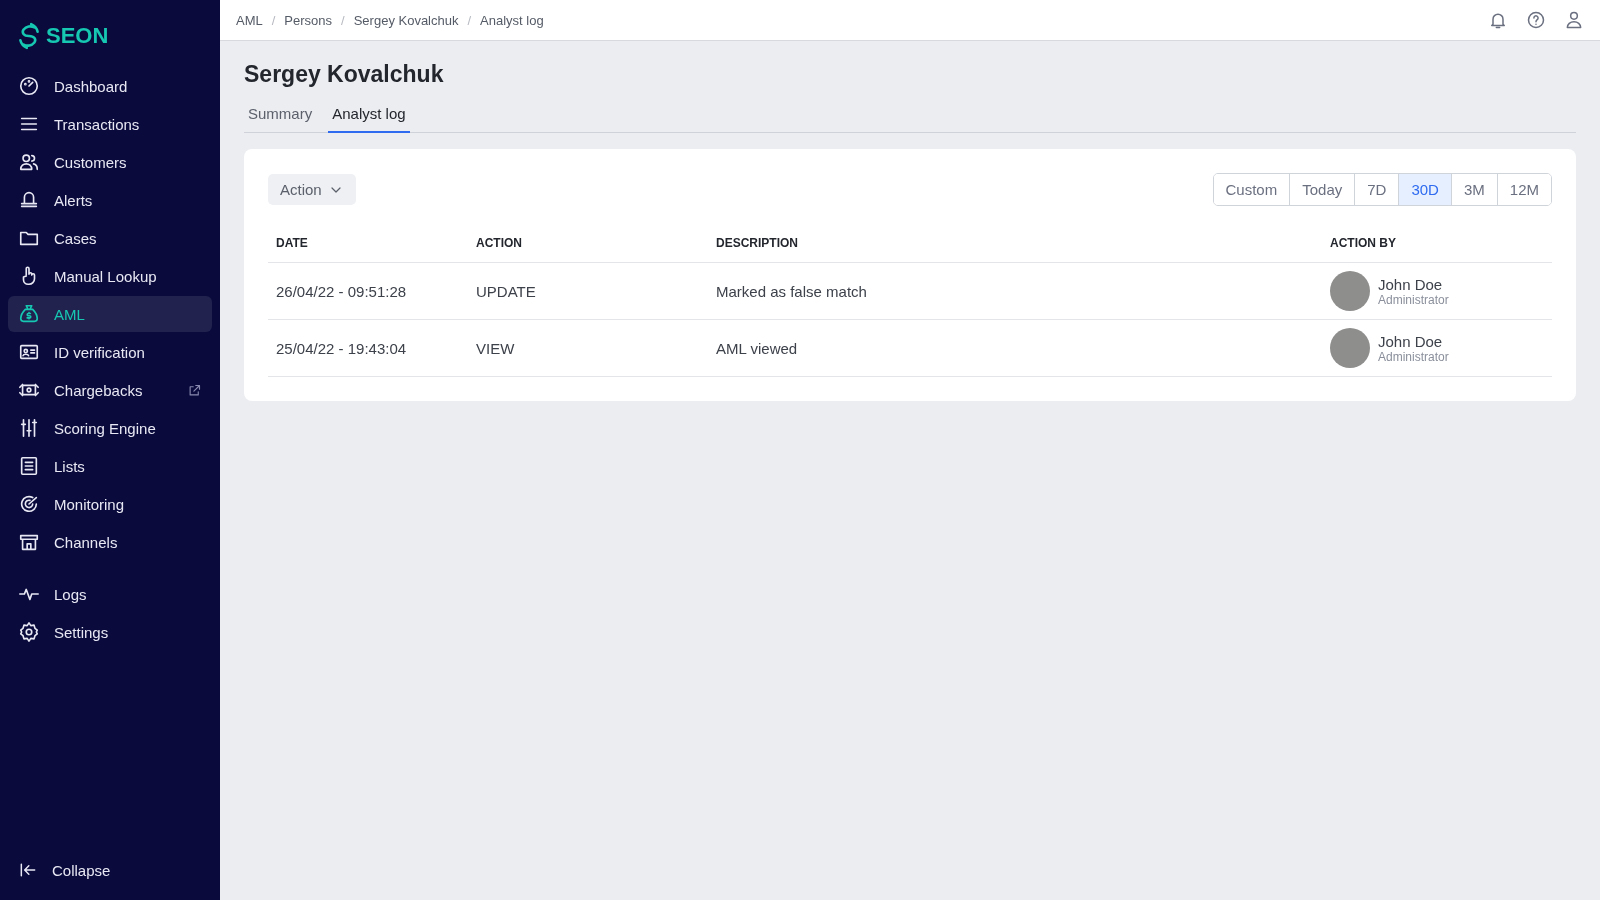  Describe the element at coordinates (1574, 20) in the screenshot. I see `user-icon` at that location.